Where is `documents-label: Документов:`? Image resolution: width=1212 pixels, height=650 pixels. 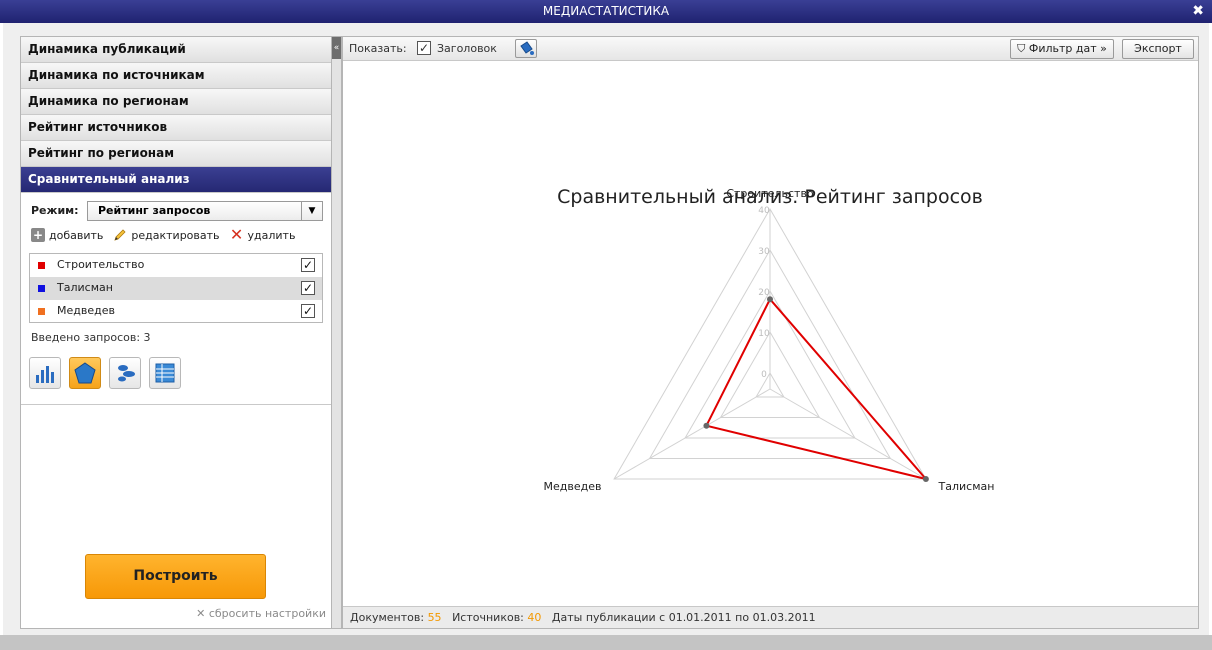 documents-label: Документов: is located at coordinates (387, 617).